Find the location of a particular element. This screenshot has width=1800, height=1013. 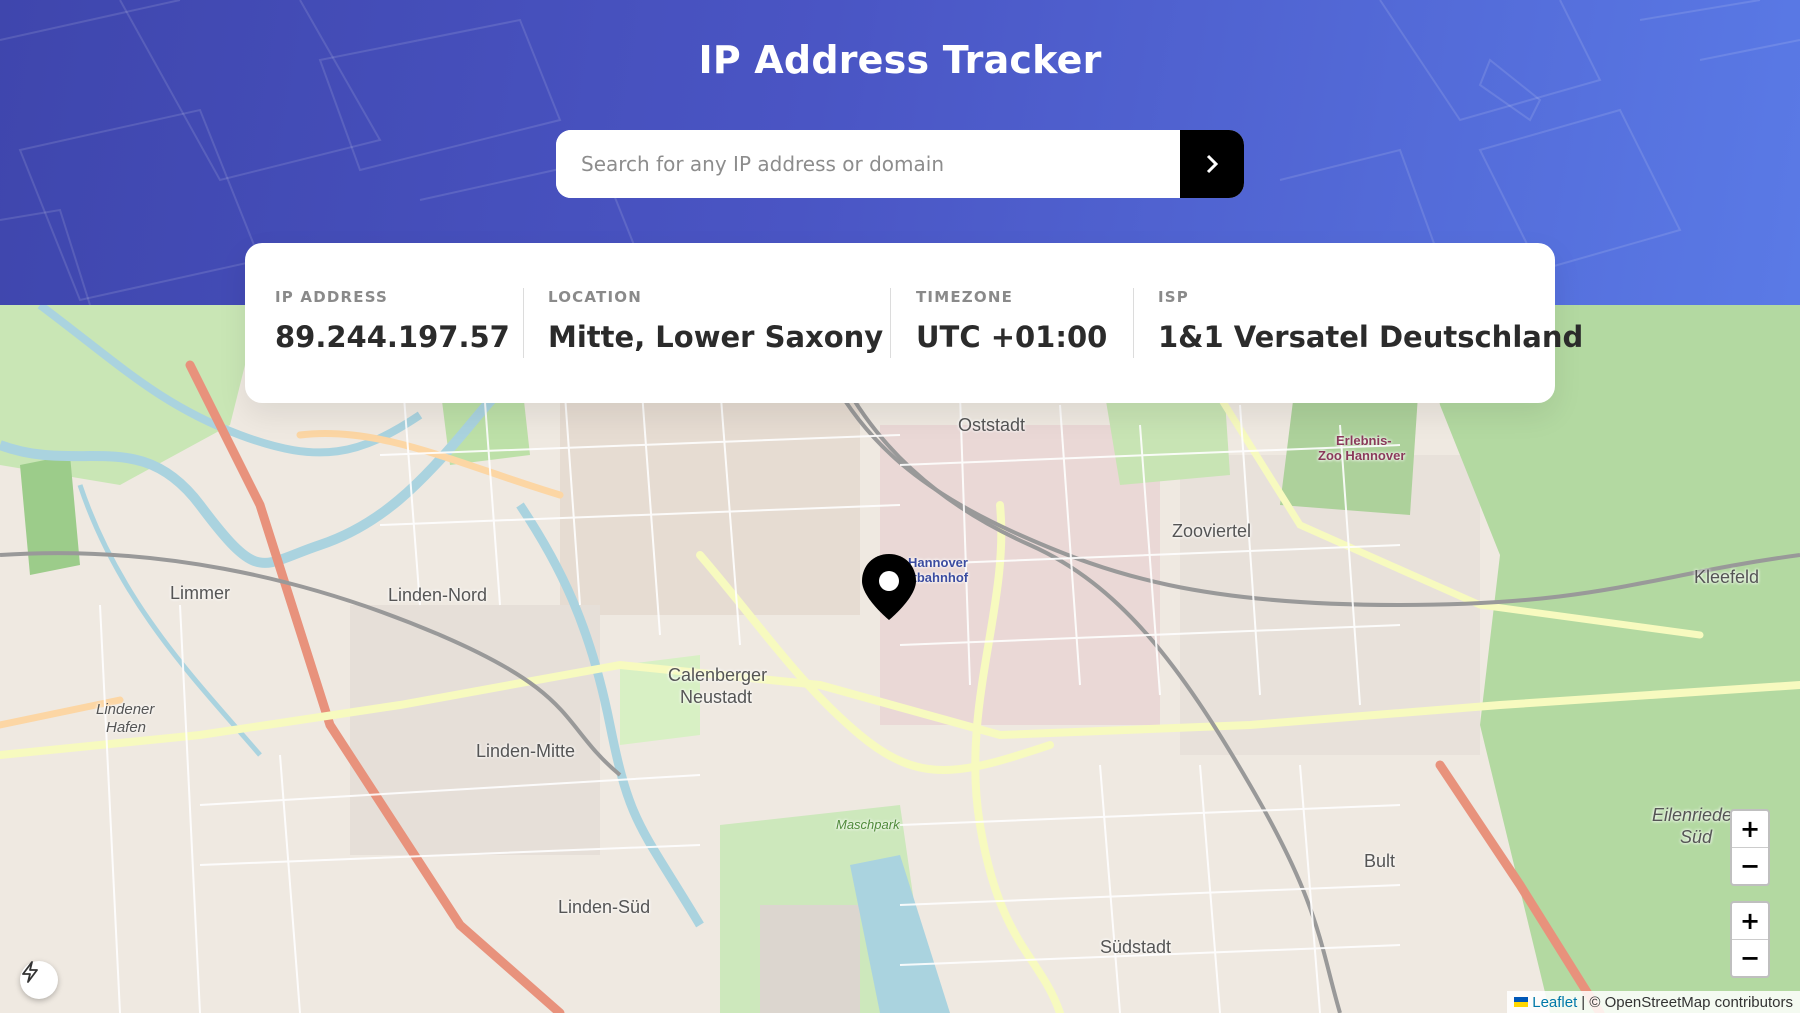

map-attribution: Leaflet | © OpenStreetMap contributors is located at coordinates (1653, 1002).